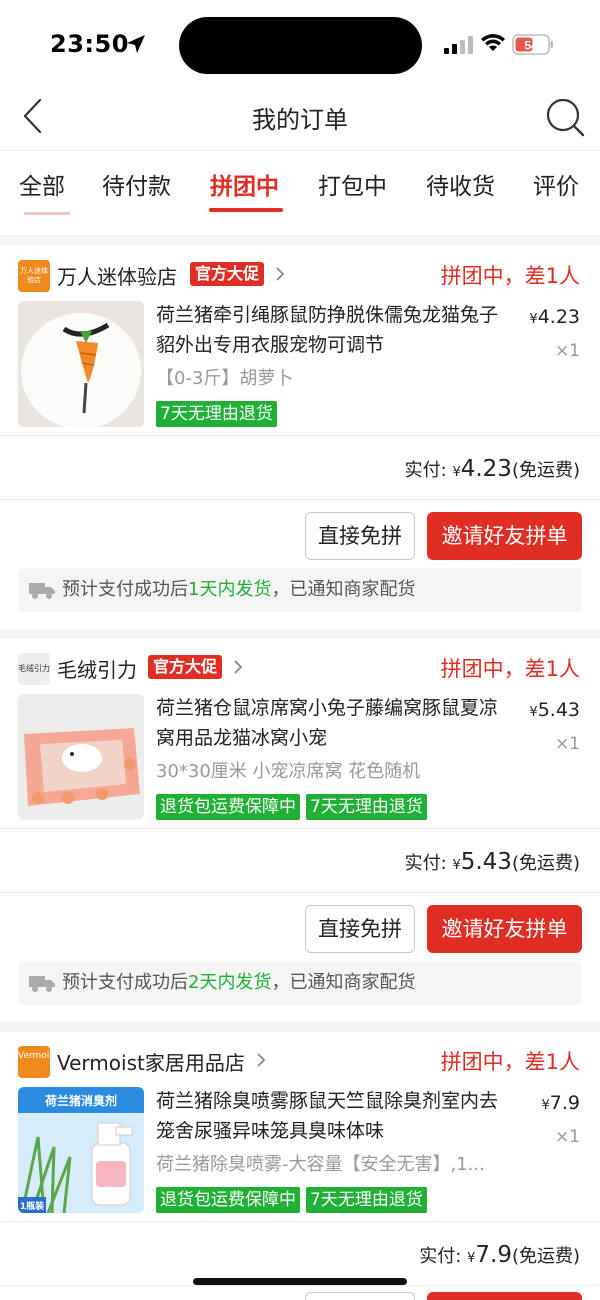  Describe the element at coordinates (244, 184) in the screenshot. I see `tab-group-buying: 拼团中` at that location.